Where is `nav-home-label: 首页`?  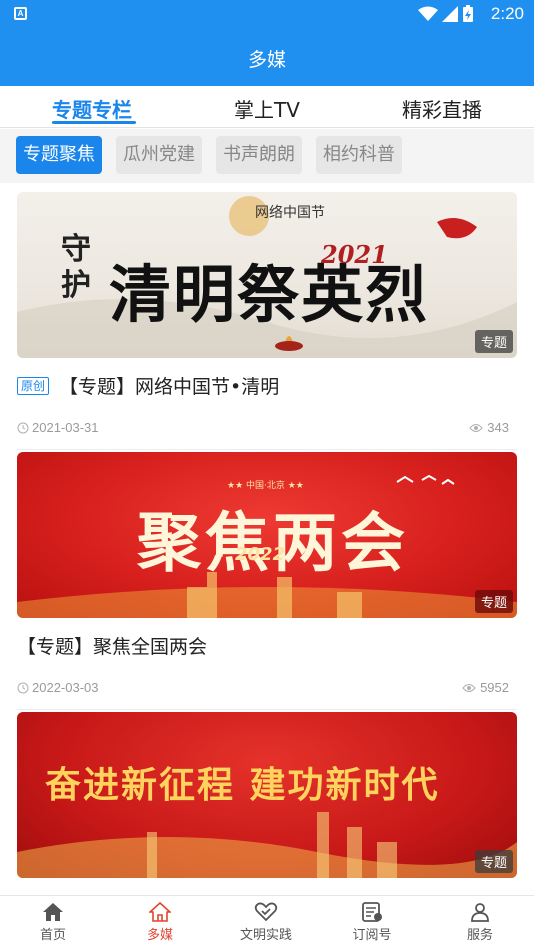 nav-home-label: 首页 is located at coordinates (52, 935).